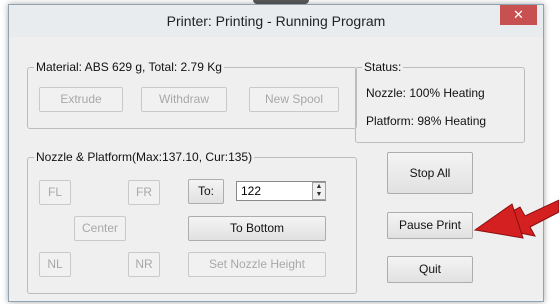 The image size is (559, 304). I want to click on red-arrow-icon, so click(516, 219).